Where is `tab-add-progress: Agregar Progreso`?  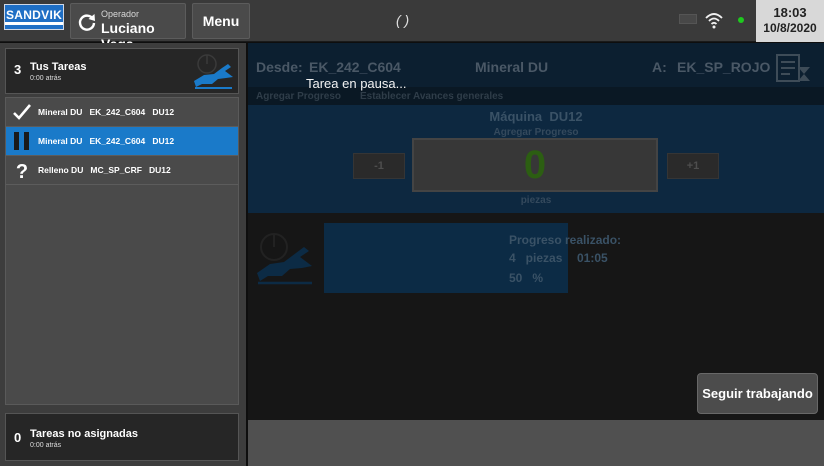
tab-add-progress: Agregar Progreso is located at coordinates (298, 96).